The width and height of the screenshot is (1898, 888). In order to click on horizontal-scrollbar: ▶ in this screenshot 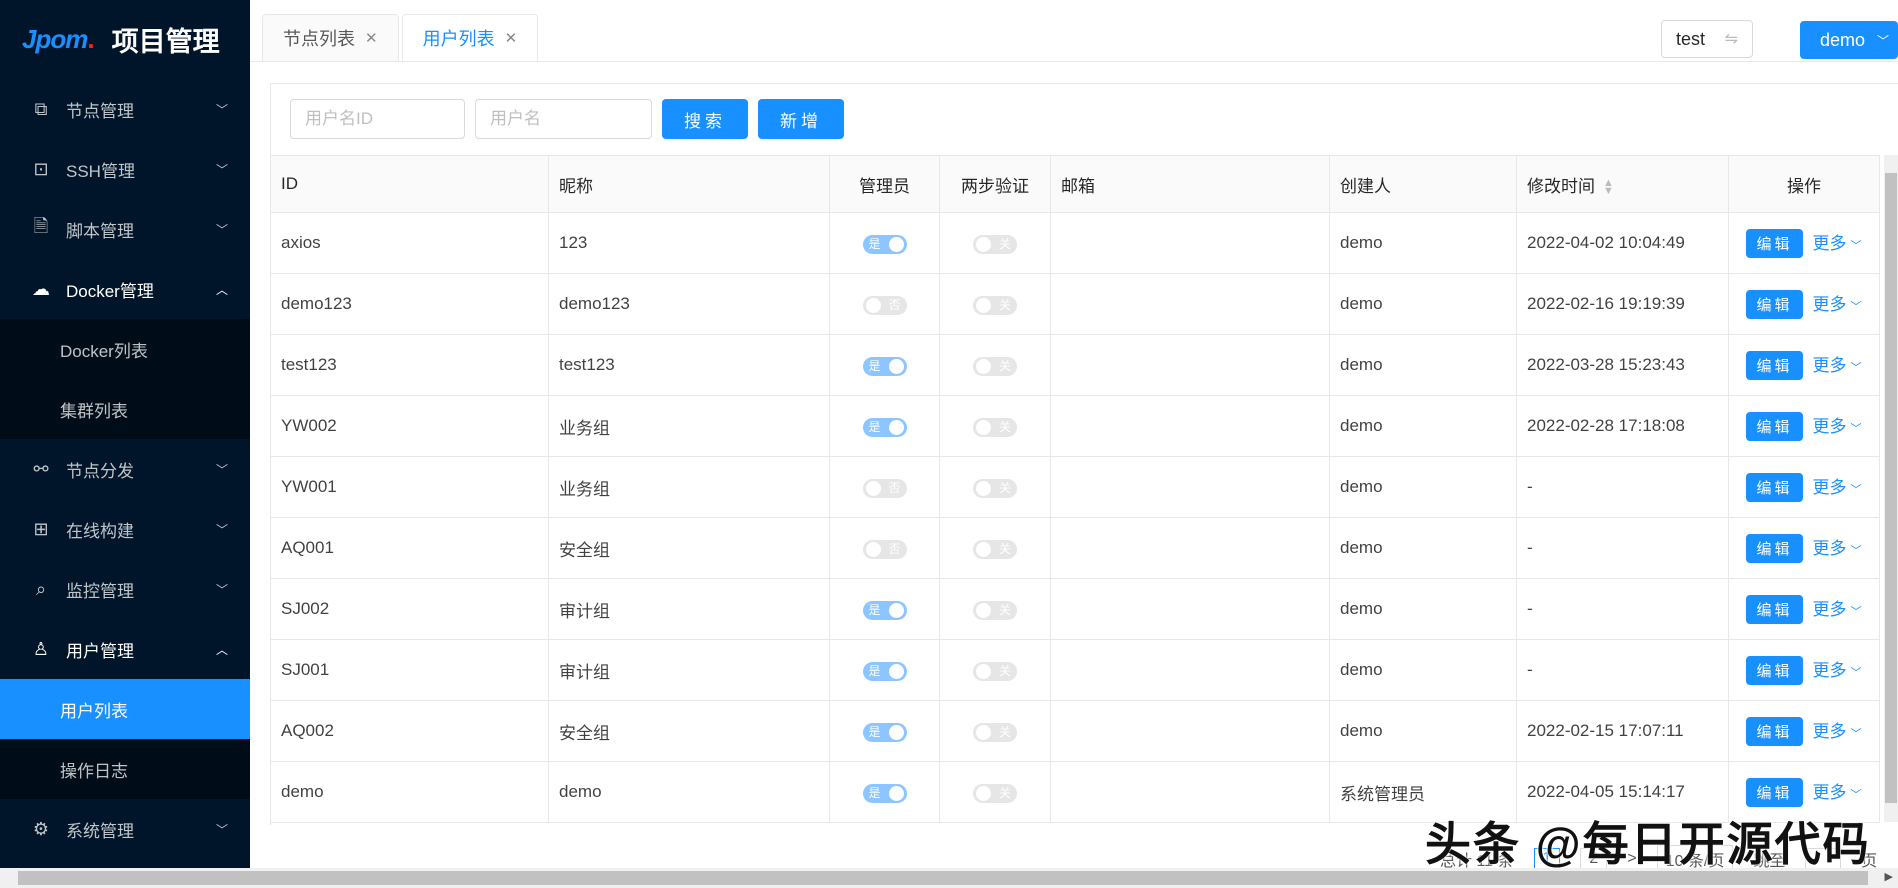, I will do `click(949, 878)`.